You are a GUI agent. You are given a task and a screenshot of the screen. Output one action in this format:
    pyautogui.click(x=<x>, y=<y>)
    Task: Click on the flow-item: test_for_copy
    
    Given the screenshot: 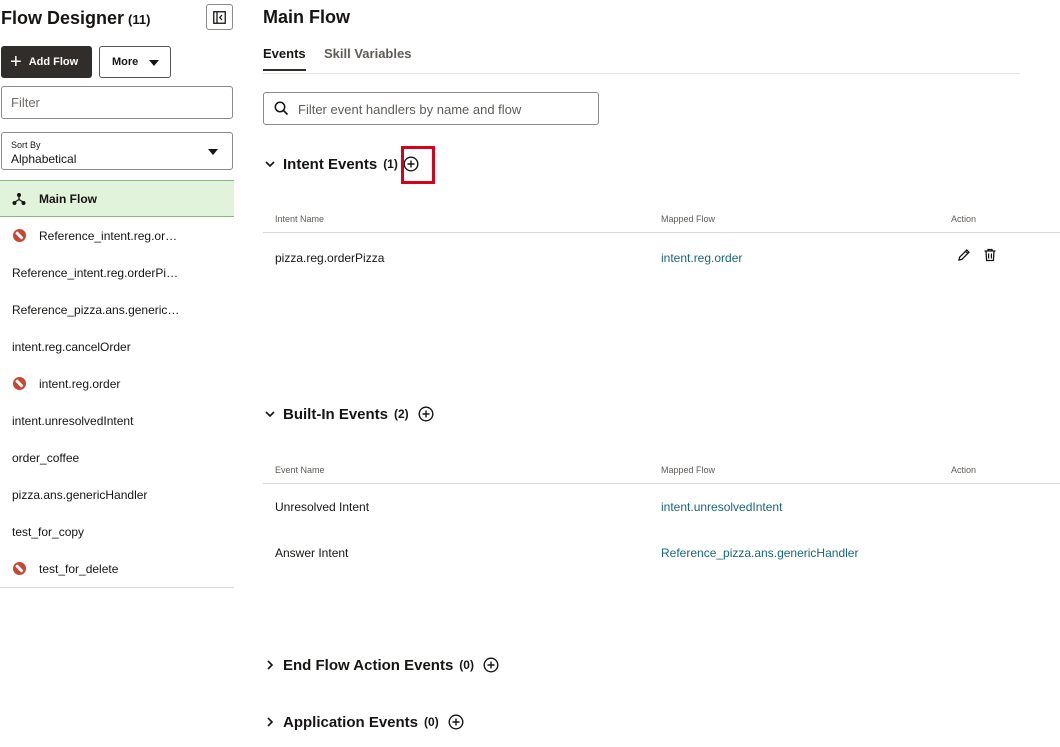 What is the action you would take?
    pyautogui.click(x=117, y=531)
    